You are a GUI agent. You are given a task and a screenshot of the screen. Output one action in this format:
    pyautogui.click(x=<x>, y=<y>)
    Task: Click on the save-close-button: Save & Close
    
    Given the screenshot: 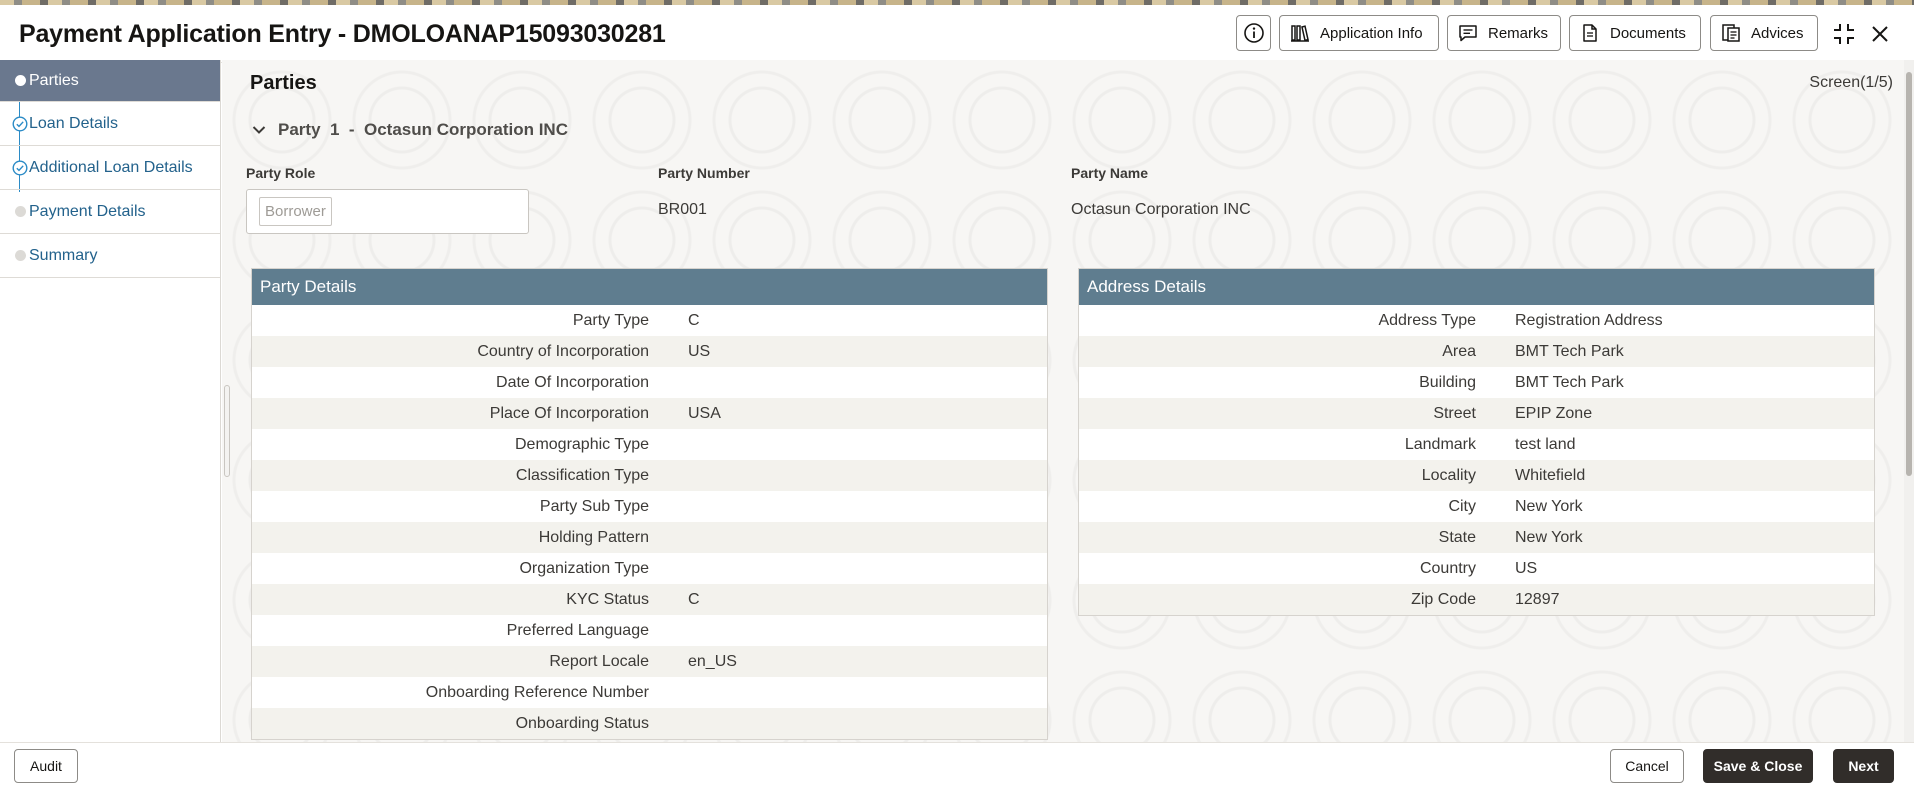 What is the action you would take?
    pyautogui.click(x=1758, y=766)
    